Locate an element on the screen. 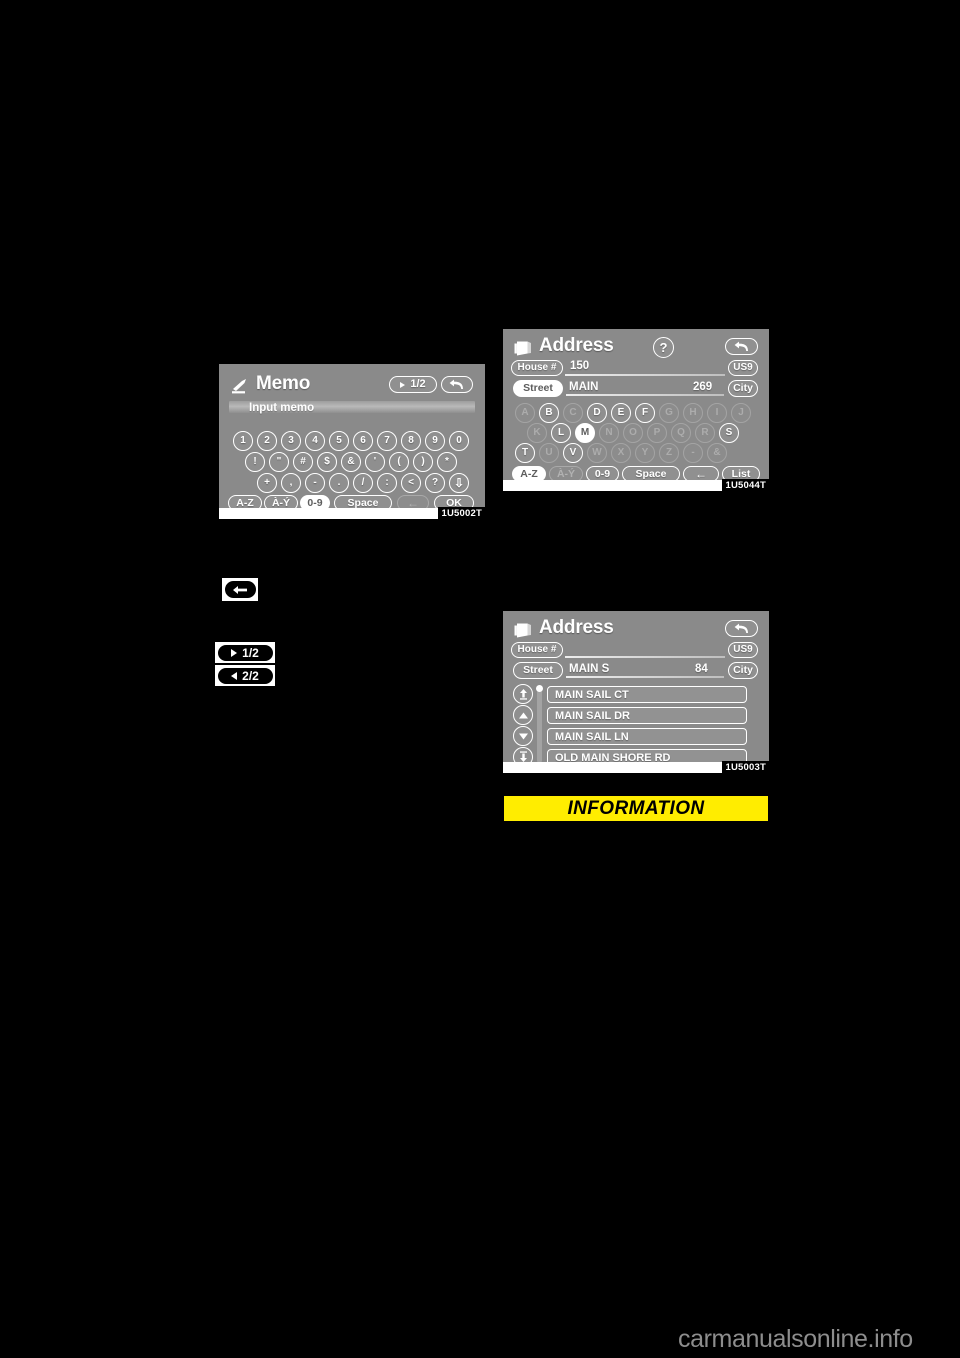 The width and height of the screenshot is (960, 1358). address-key-q: Q is located at coordinates (681, 433).